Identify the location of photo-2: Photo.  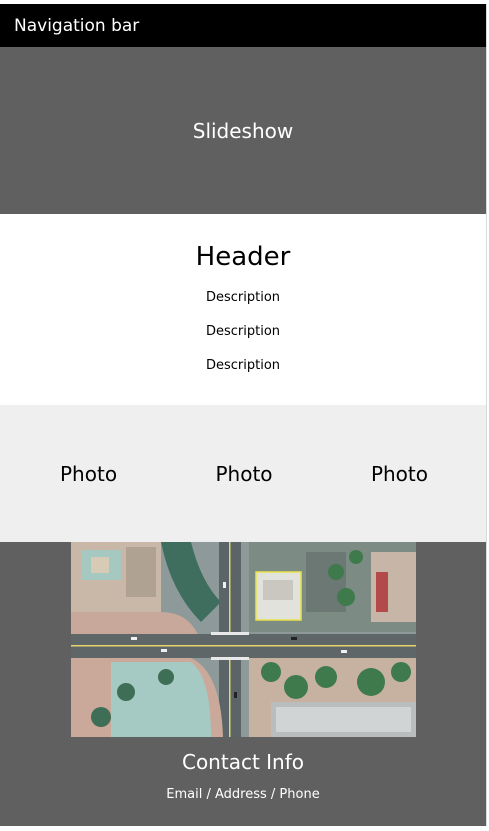
(243, 474).